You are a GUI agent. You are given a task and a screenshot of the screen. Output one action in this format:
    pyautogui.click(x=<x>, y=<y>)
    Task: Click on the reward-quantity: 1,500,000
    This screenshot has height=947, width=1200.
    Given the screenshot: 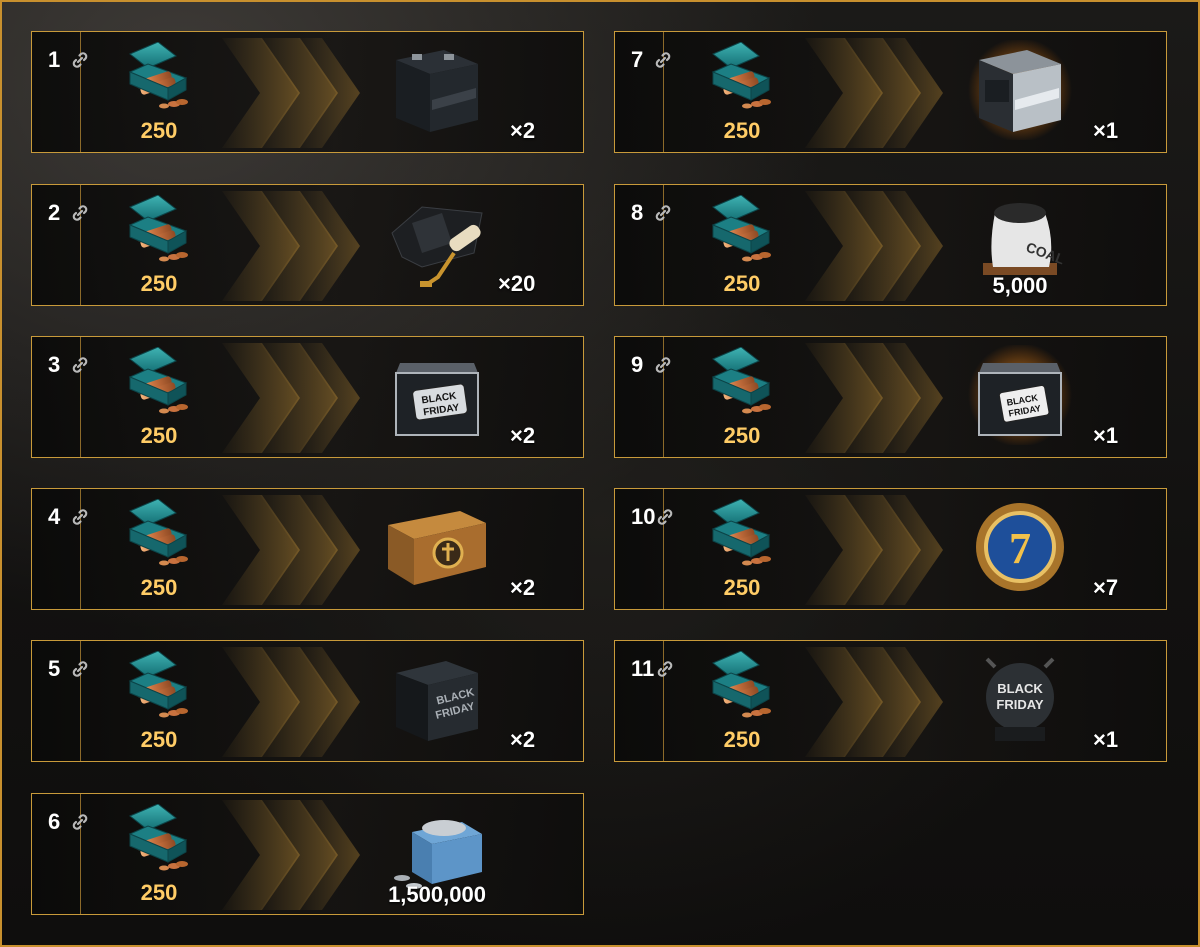 What is the action you would take?
    pyautogui.click(x=437, y=894)
    